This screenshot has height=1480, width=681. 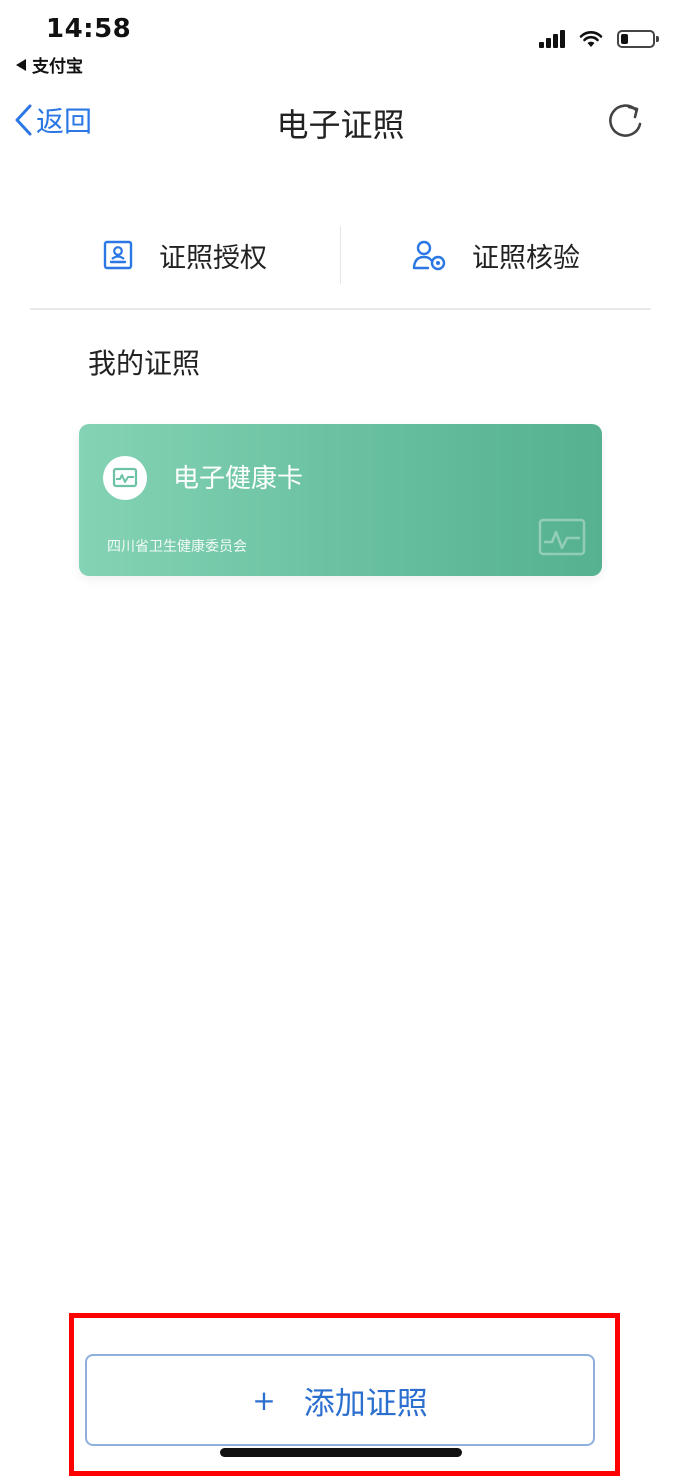 I want to click on section-divider, so click(x=340, y=309).